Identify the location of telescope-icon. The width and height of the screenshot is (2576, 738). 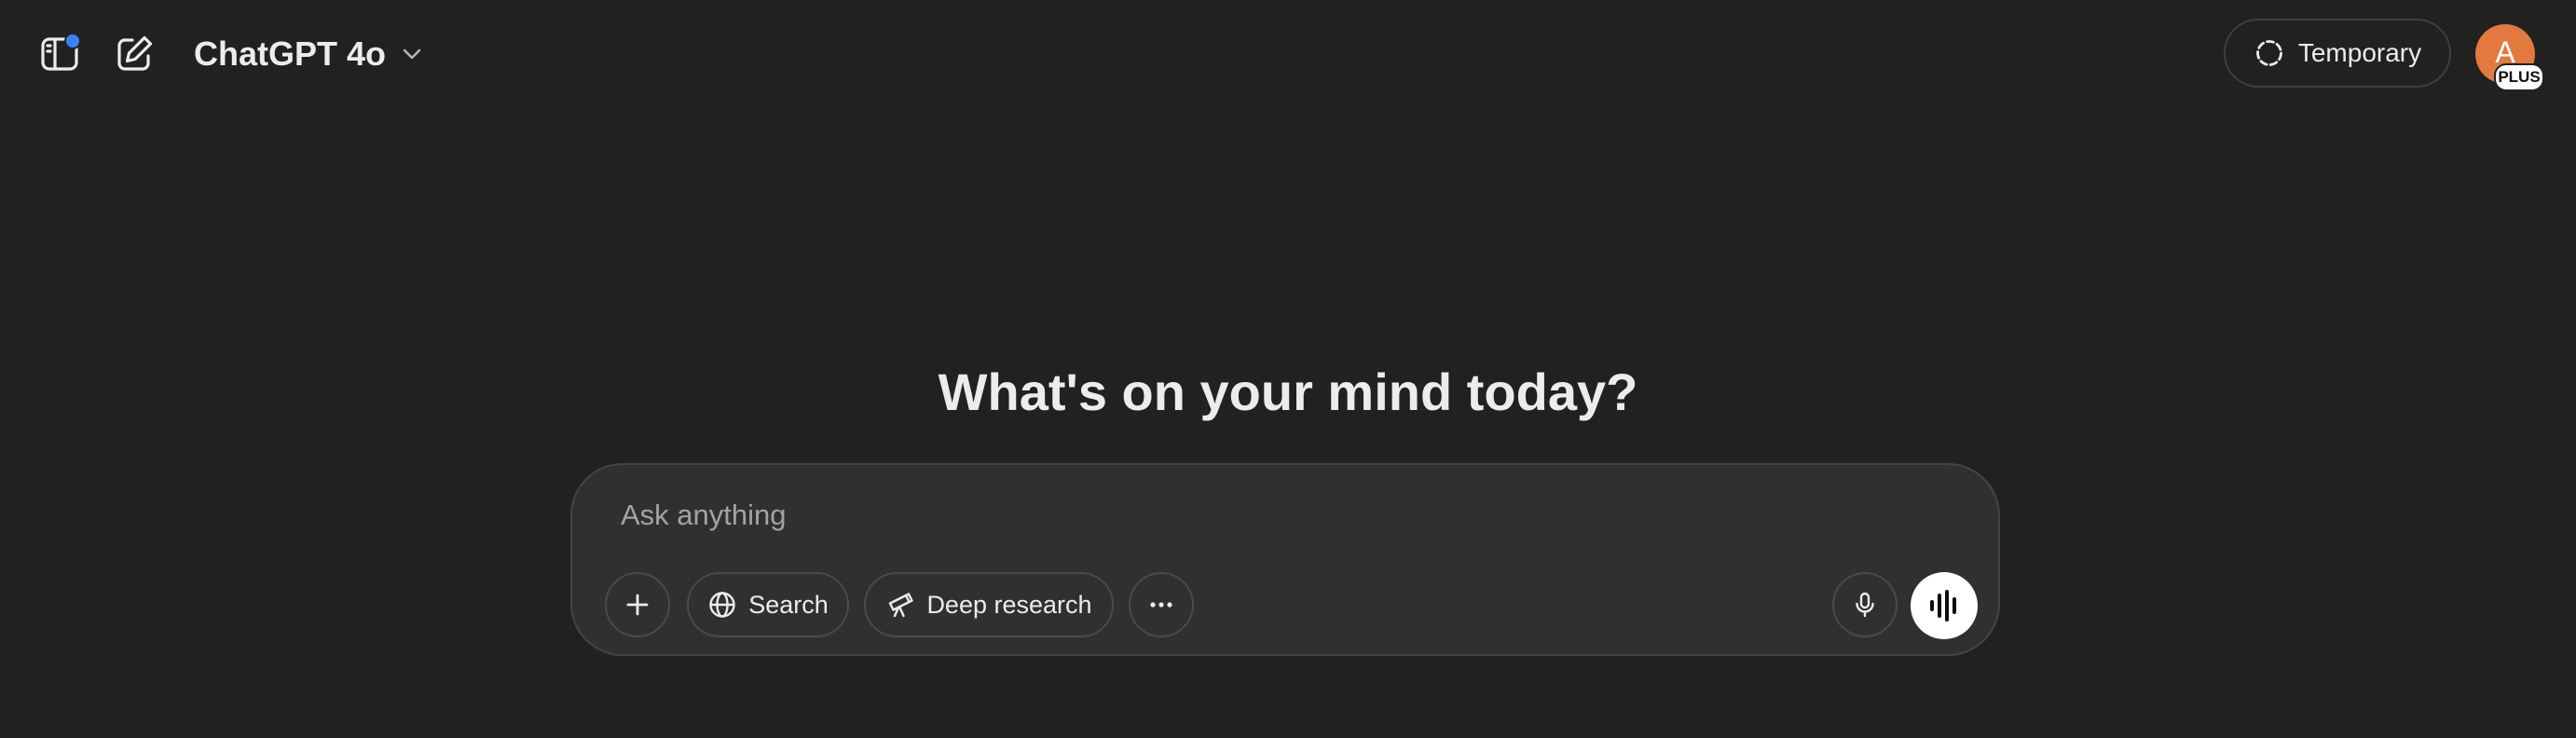
(901, 605).